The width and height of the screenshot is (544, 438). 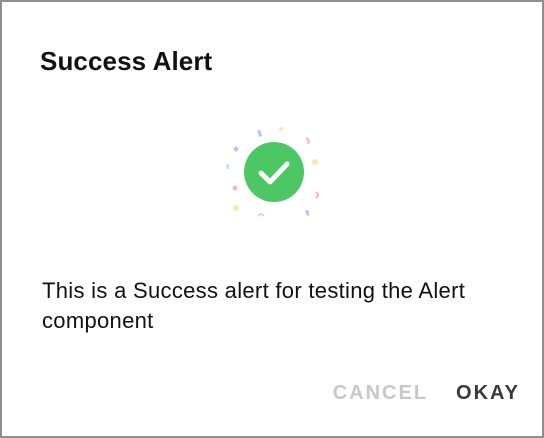 I want to click on okay-button: OKAY, so click(x=488, y=393).